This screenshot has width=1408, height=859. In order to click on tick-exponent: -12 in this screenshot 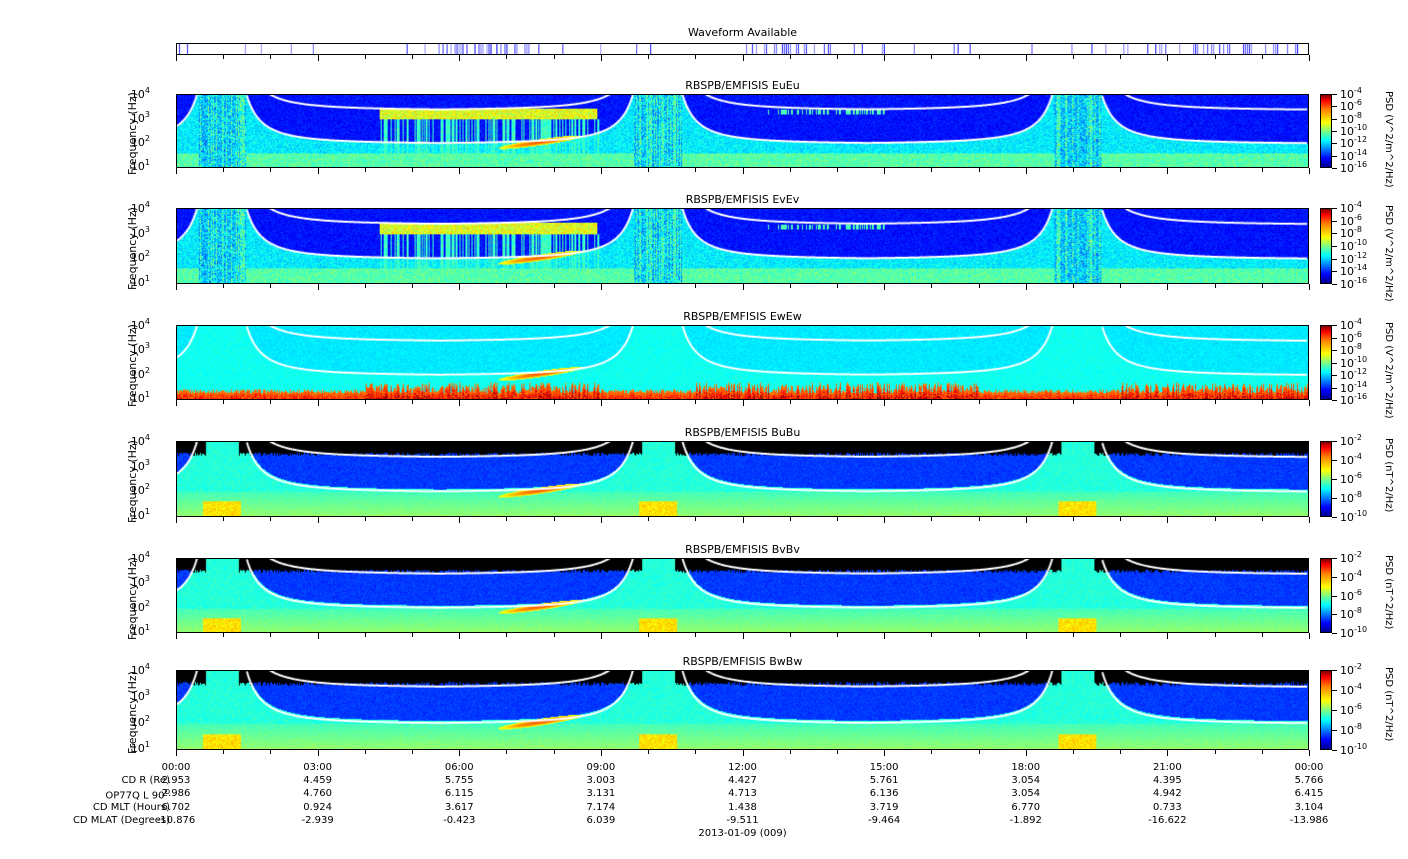, I will do `click(1361, 371)`.